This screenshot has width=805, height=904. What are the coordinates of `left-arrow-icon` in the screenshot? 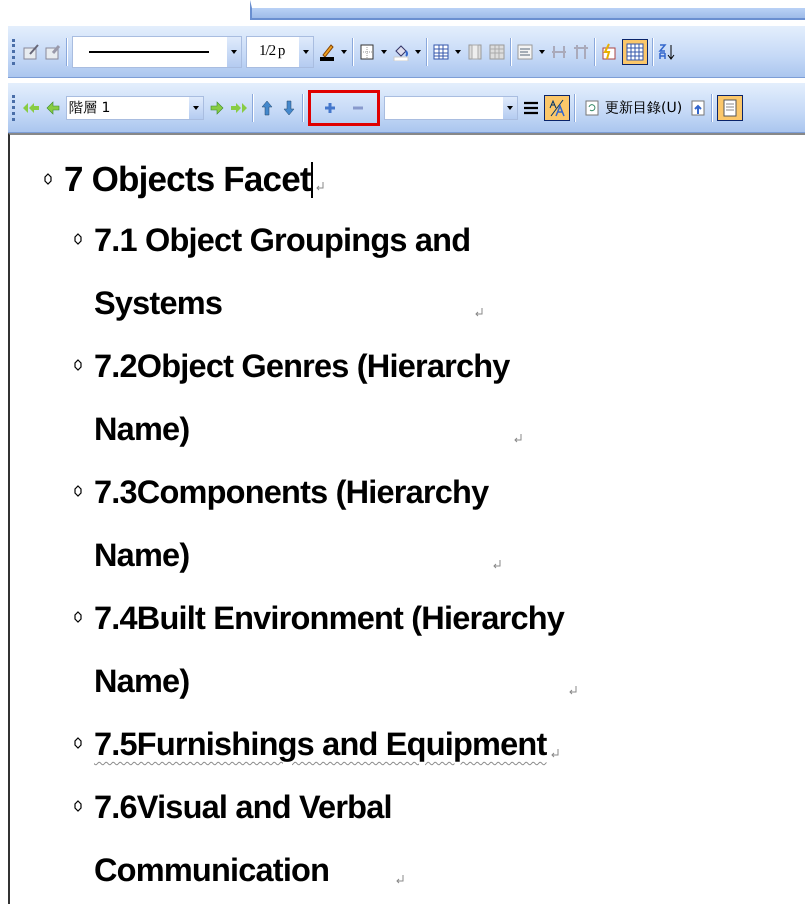 It's located at (53, 107).